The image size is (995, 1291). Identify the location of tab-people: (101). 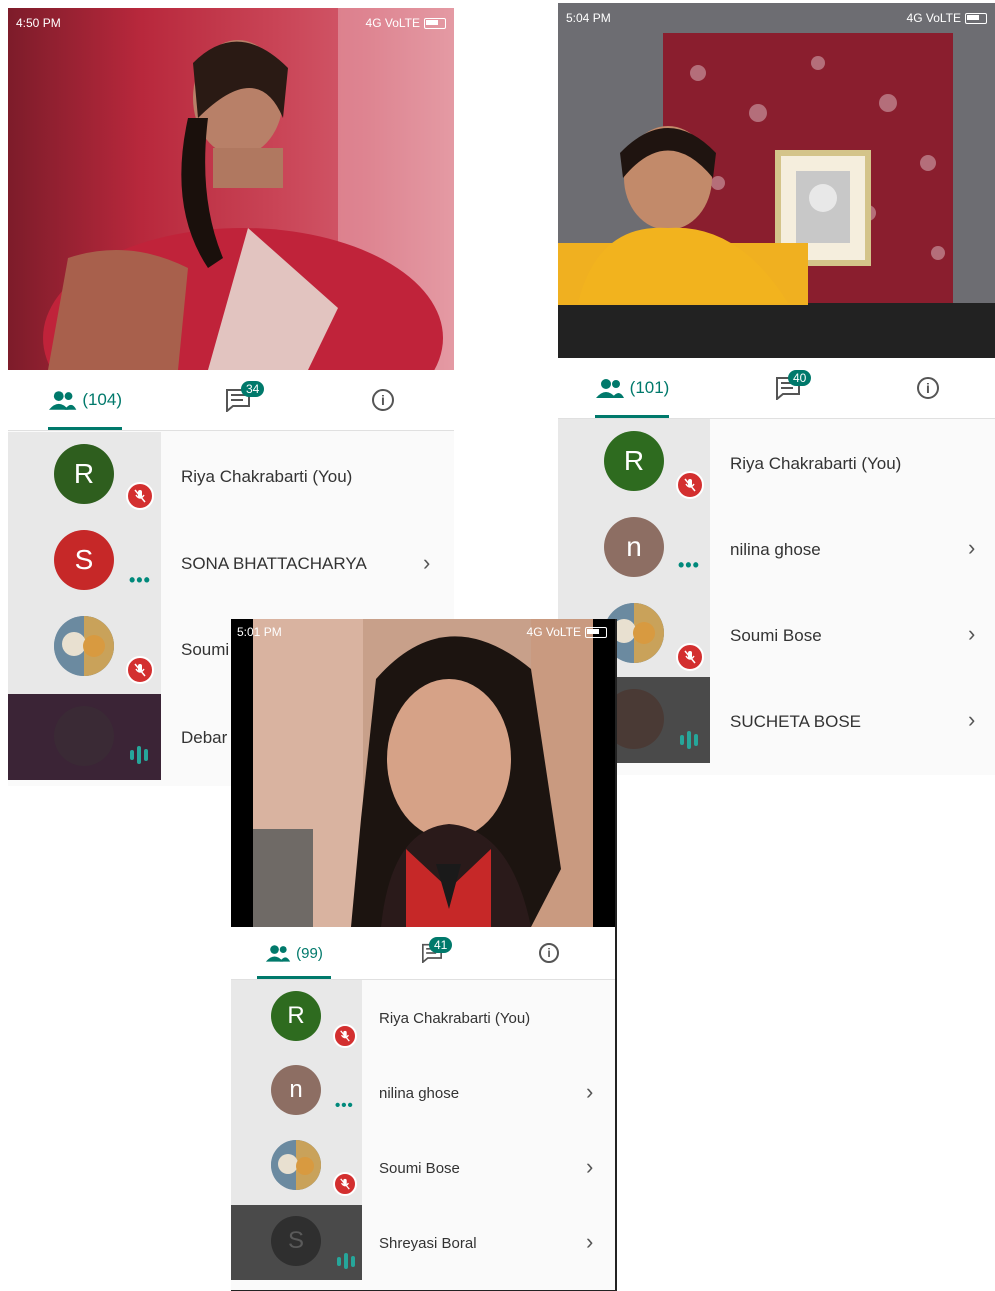
(632, 388).